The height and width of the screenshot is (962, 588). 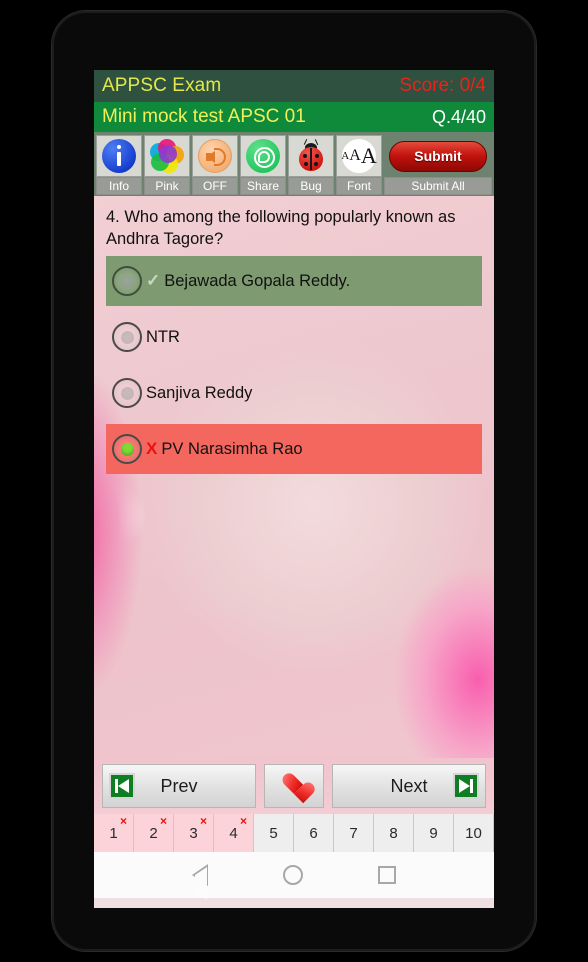 I want to click on question-number-label: 4, so click(x=233, y=833).